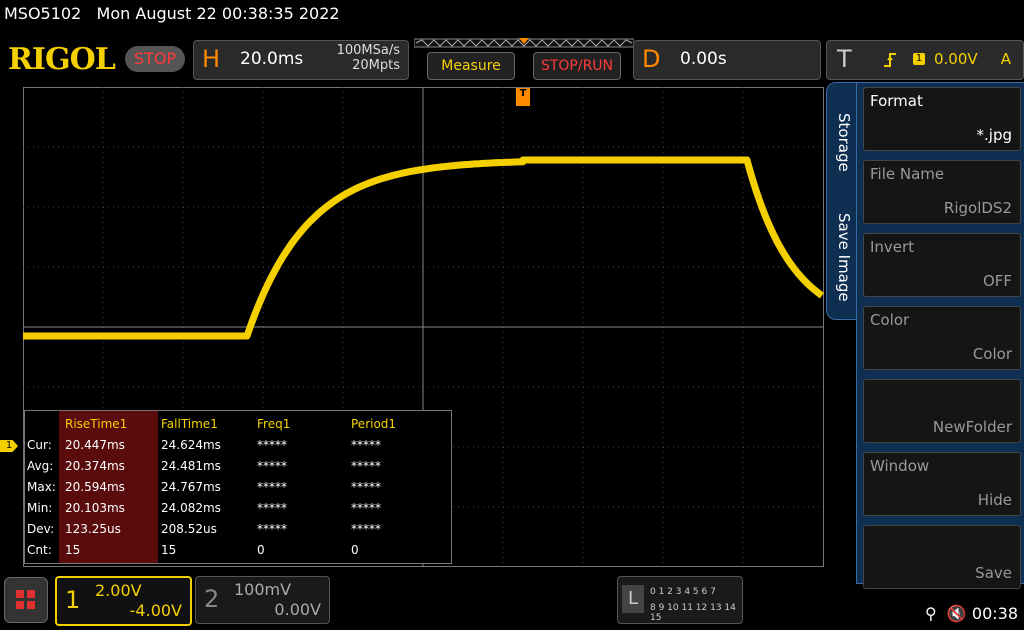  I want to click on measurement-value: 24.767ms, so click(191, 487).